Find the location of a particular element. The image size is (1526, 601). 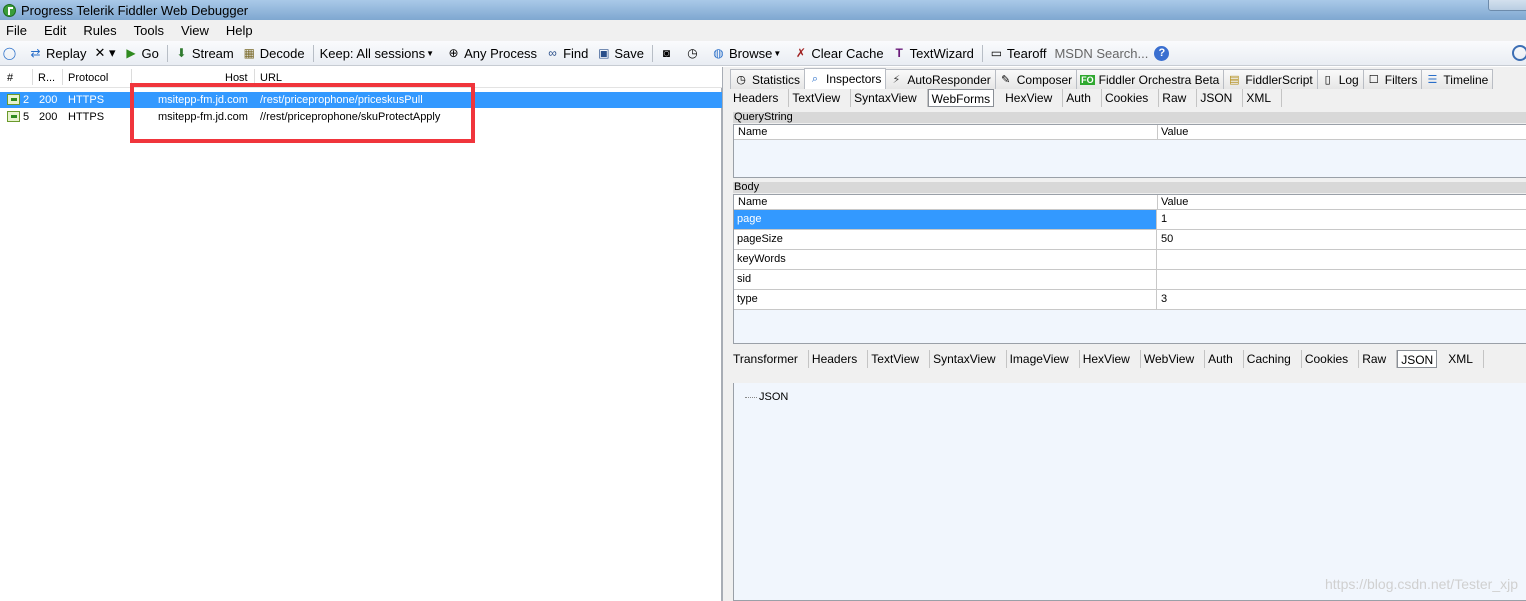

request-tab-hexview: HexView is located at coordinates (1033, 98).